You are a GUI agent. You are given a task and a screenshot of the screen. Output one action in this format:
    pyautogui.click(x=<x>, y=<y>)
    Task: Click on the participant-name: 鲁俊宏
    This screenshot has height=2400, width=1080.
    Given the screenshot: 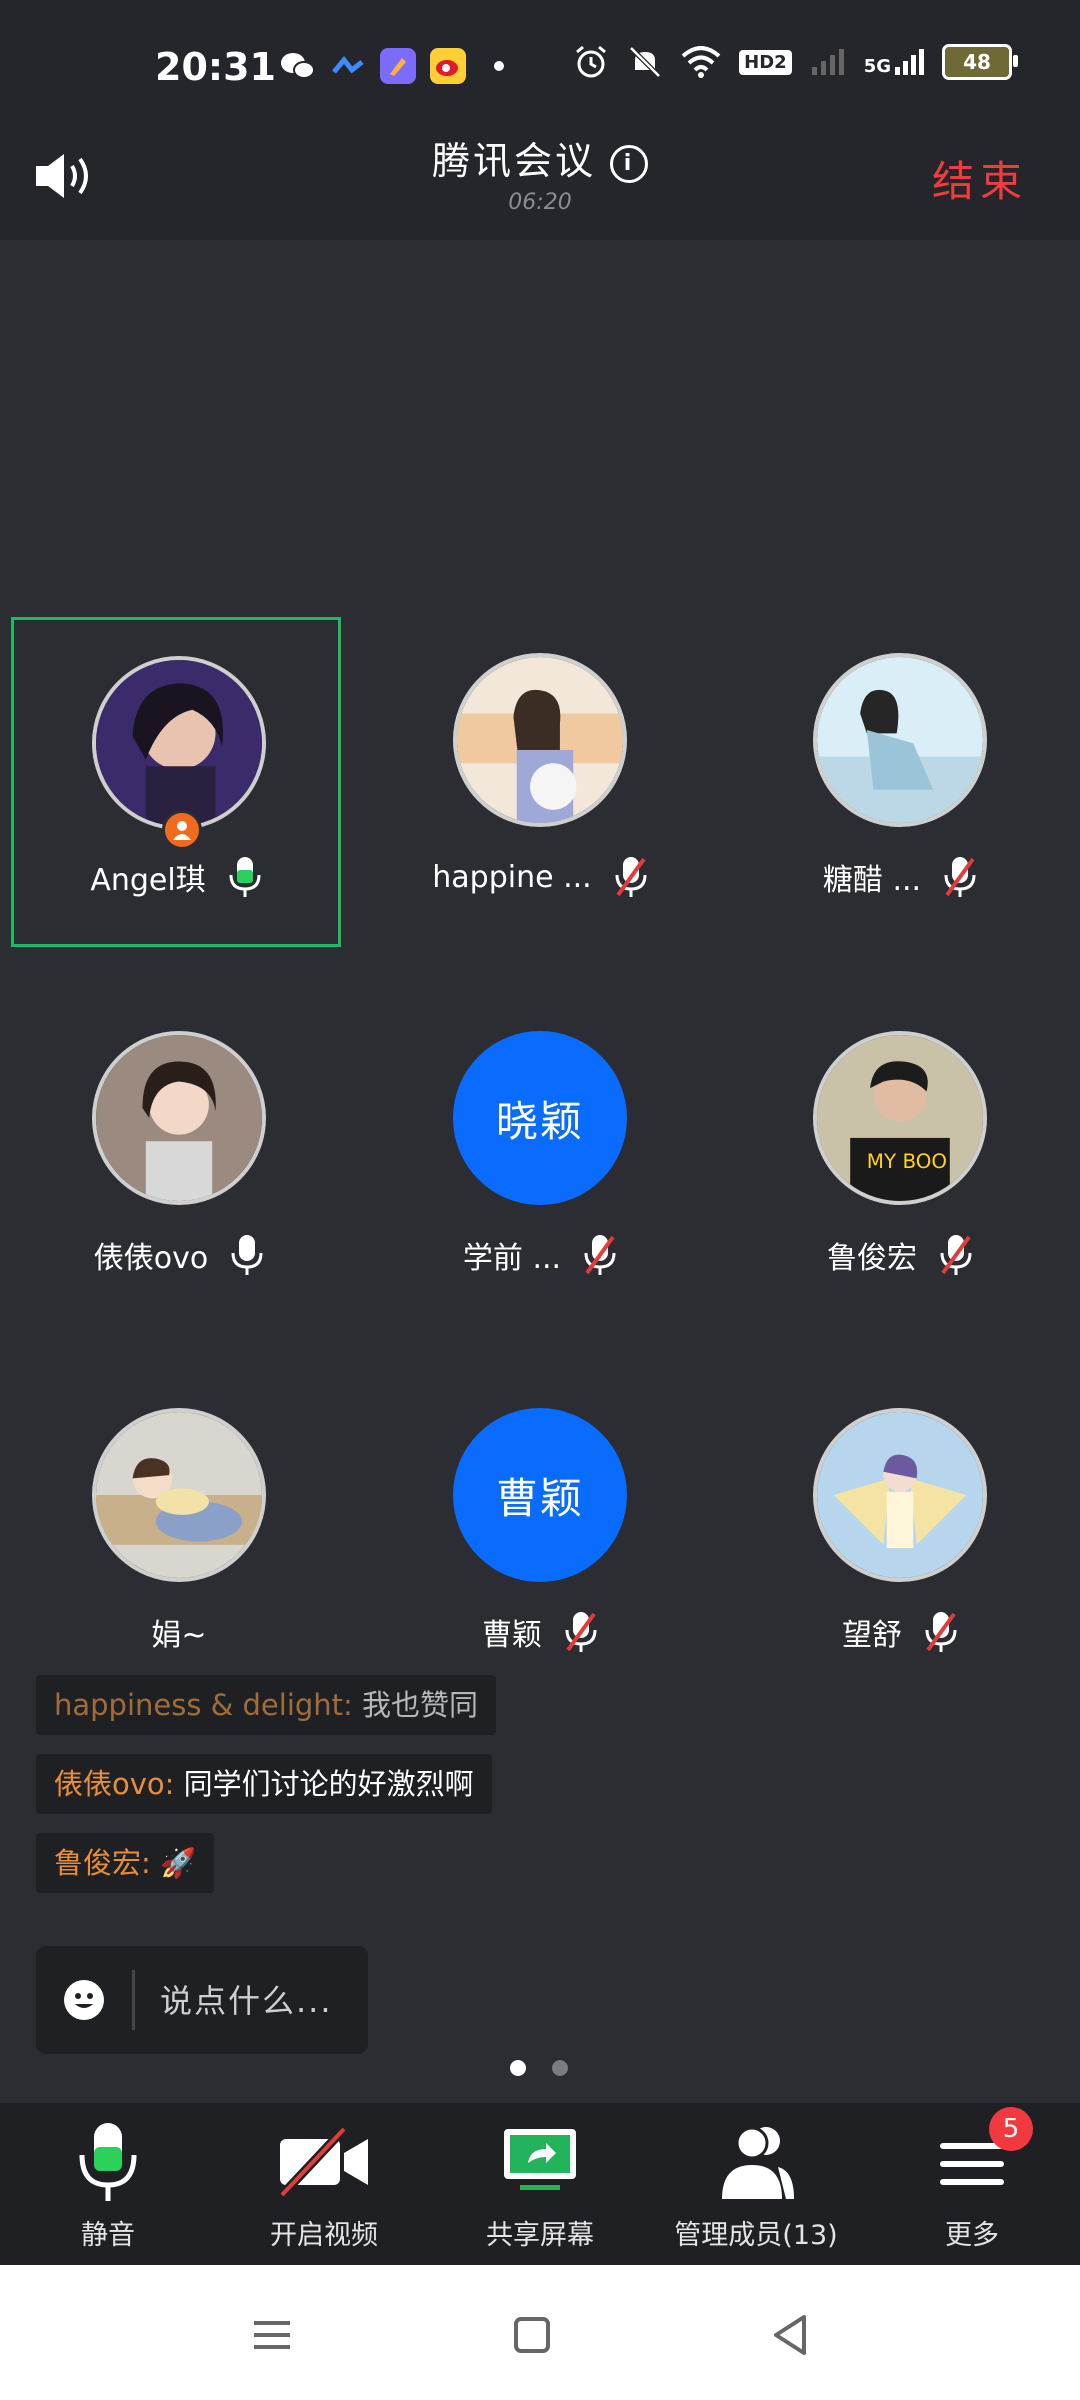 What is the action you would take?
    pyautogui.click(x=872, y=1258)
    